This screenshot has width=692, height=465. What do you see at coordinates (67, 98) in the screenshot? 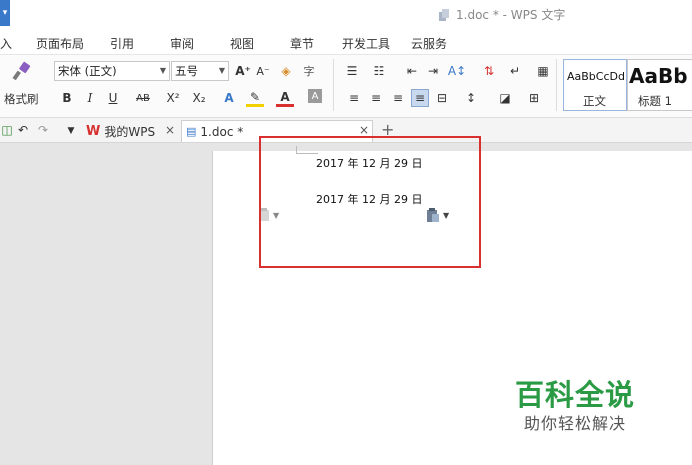
I see `bold-icon: B` at bounding box center [67, 98].